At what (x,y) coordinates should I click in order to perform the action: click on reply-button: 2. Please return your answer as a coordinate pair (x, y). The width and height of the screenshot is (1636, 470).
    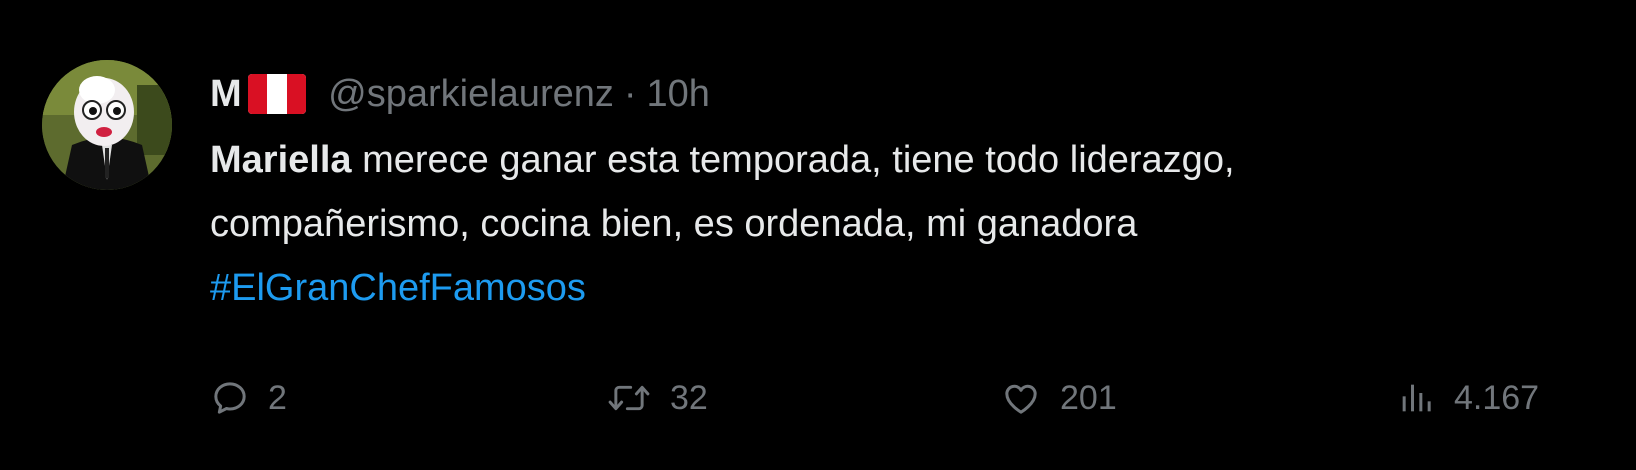
    Looking at the image, I should click on (248, 398).